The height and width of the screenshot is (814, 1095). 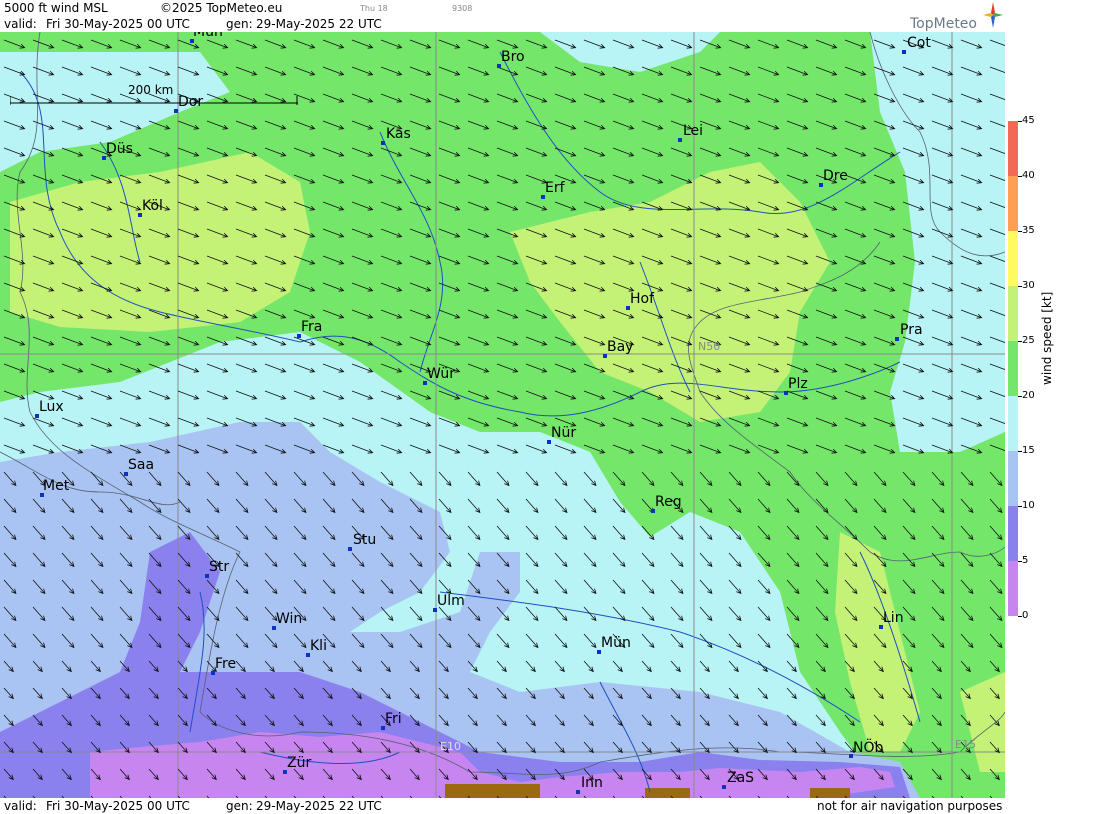 What do you see at coordinates (151, 90) in the screenshot?
I see `scale-bar-label: 200 km` at bounding box center [151, 90].